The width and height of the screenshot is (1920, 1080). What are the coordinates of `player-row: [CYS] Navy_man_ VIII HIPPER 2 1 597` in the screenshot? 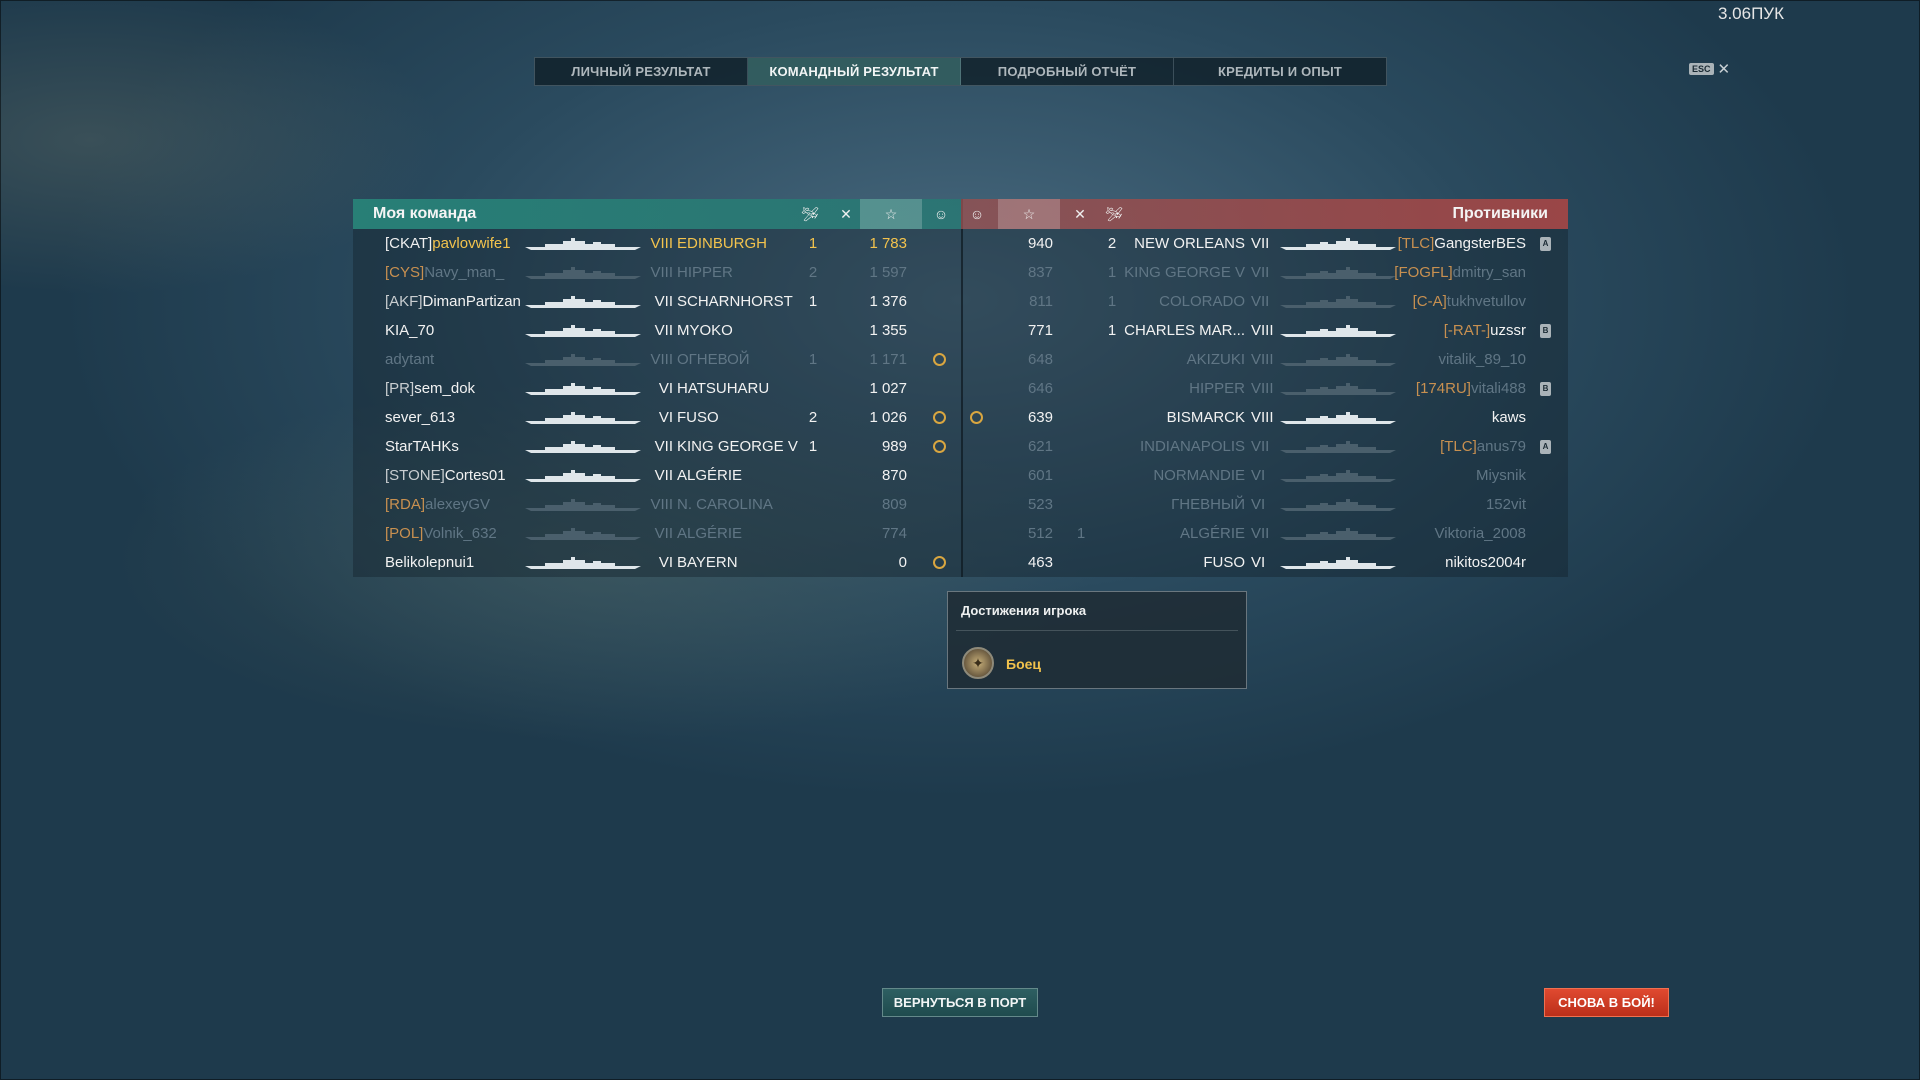 It's located at (657, 272).